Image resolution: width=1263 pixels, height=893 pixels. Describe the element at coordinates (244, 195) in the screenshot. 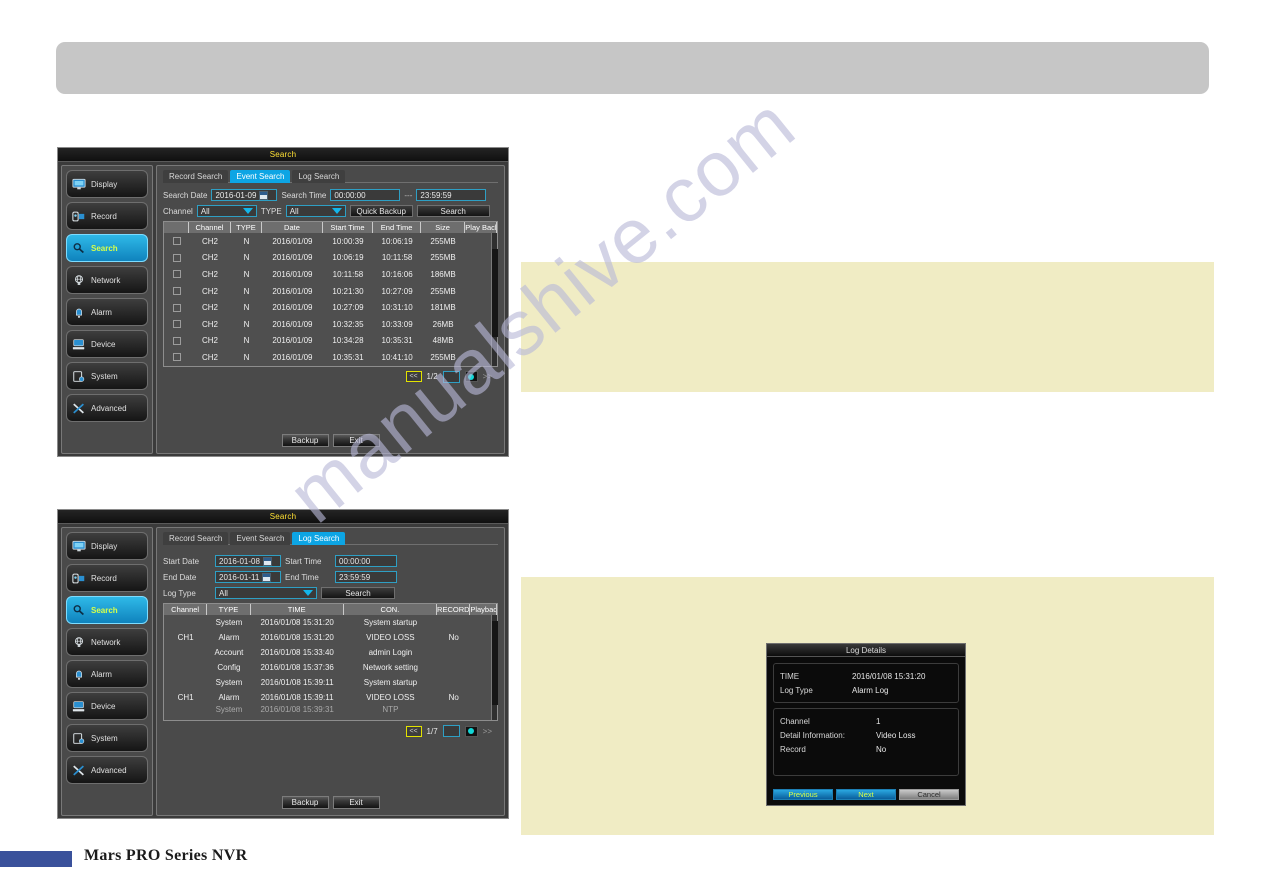

I see `search-date-field: 2016-01-09` at that location.